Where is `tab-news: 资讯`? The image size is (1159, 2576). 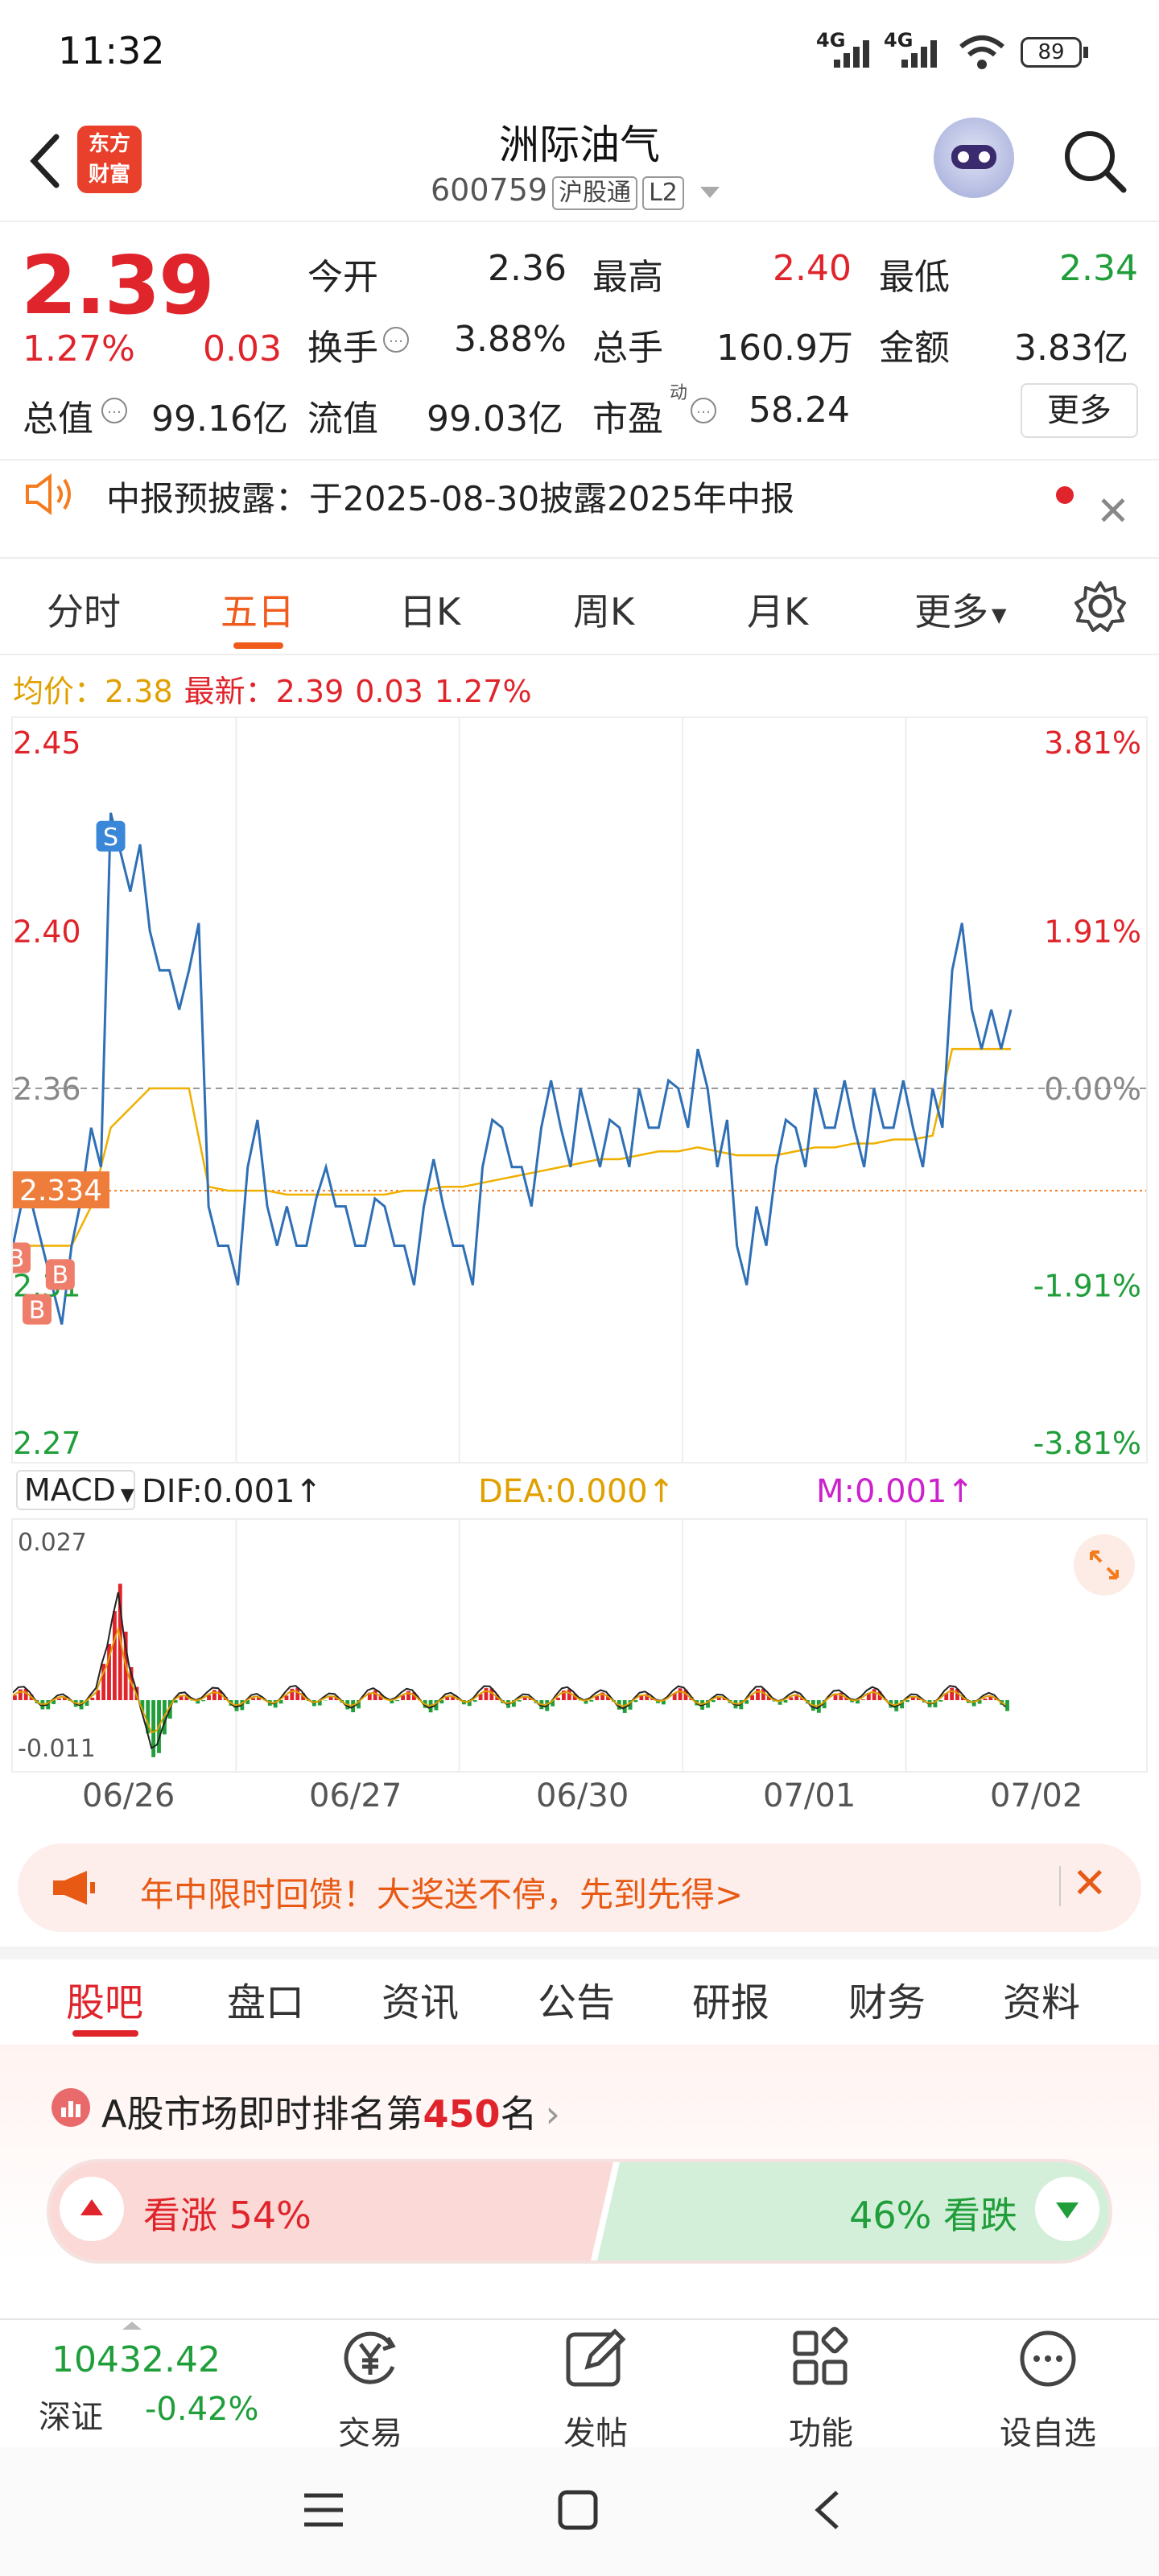 tab-news: 资讯 is located at coordinates (420, 1999).